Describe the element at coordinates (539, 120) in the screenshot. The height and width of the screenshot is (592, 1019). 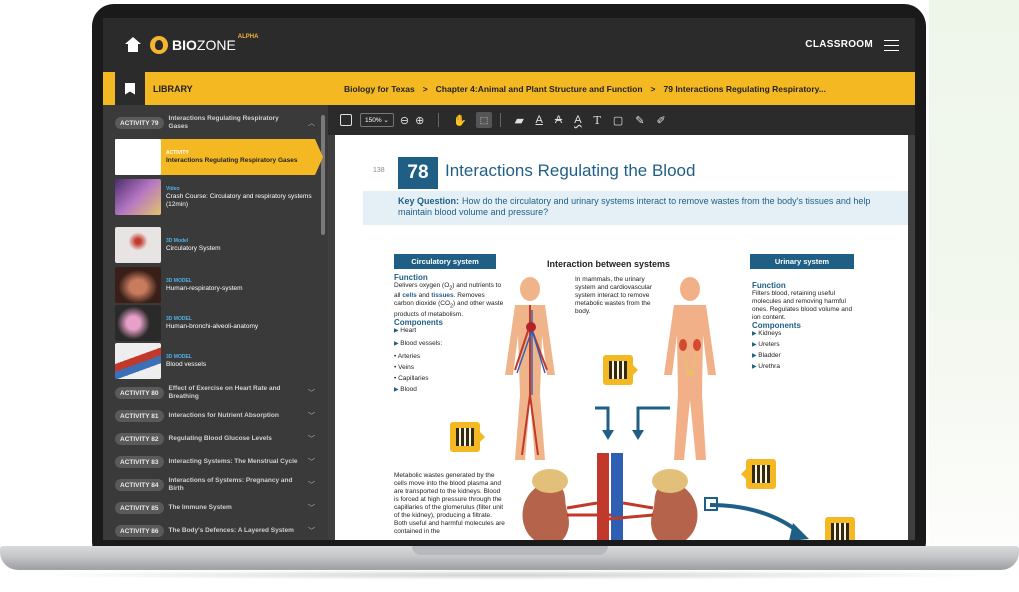
I see `underline-icon: A` at that location.